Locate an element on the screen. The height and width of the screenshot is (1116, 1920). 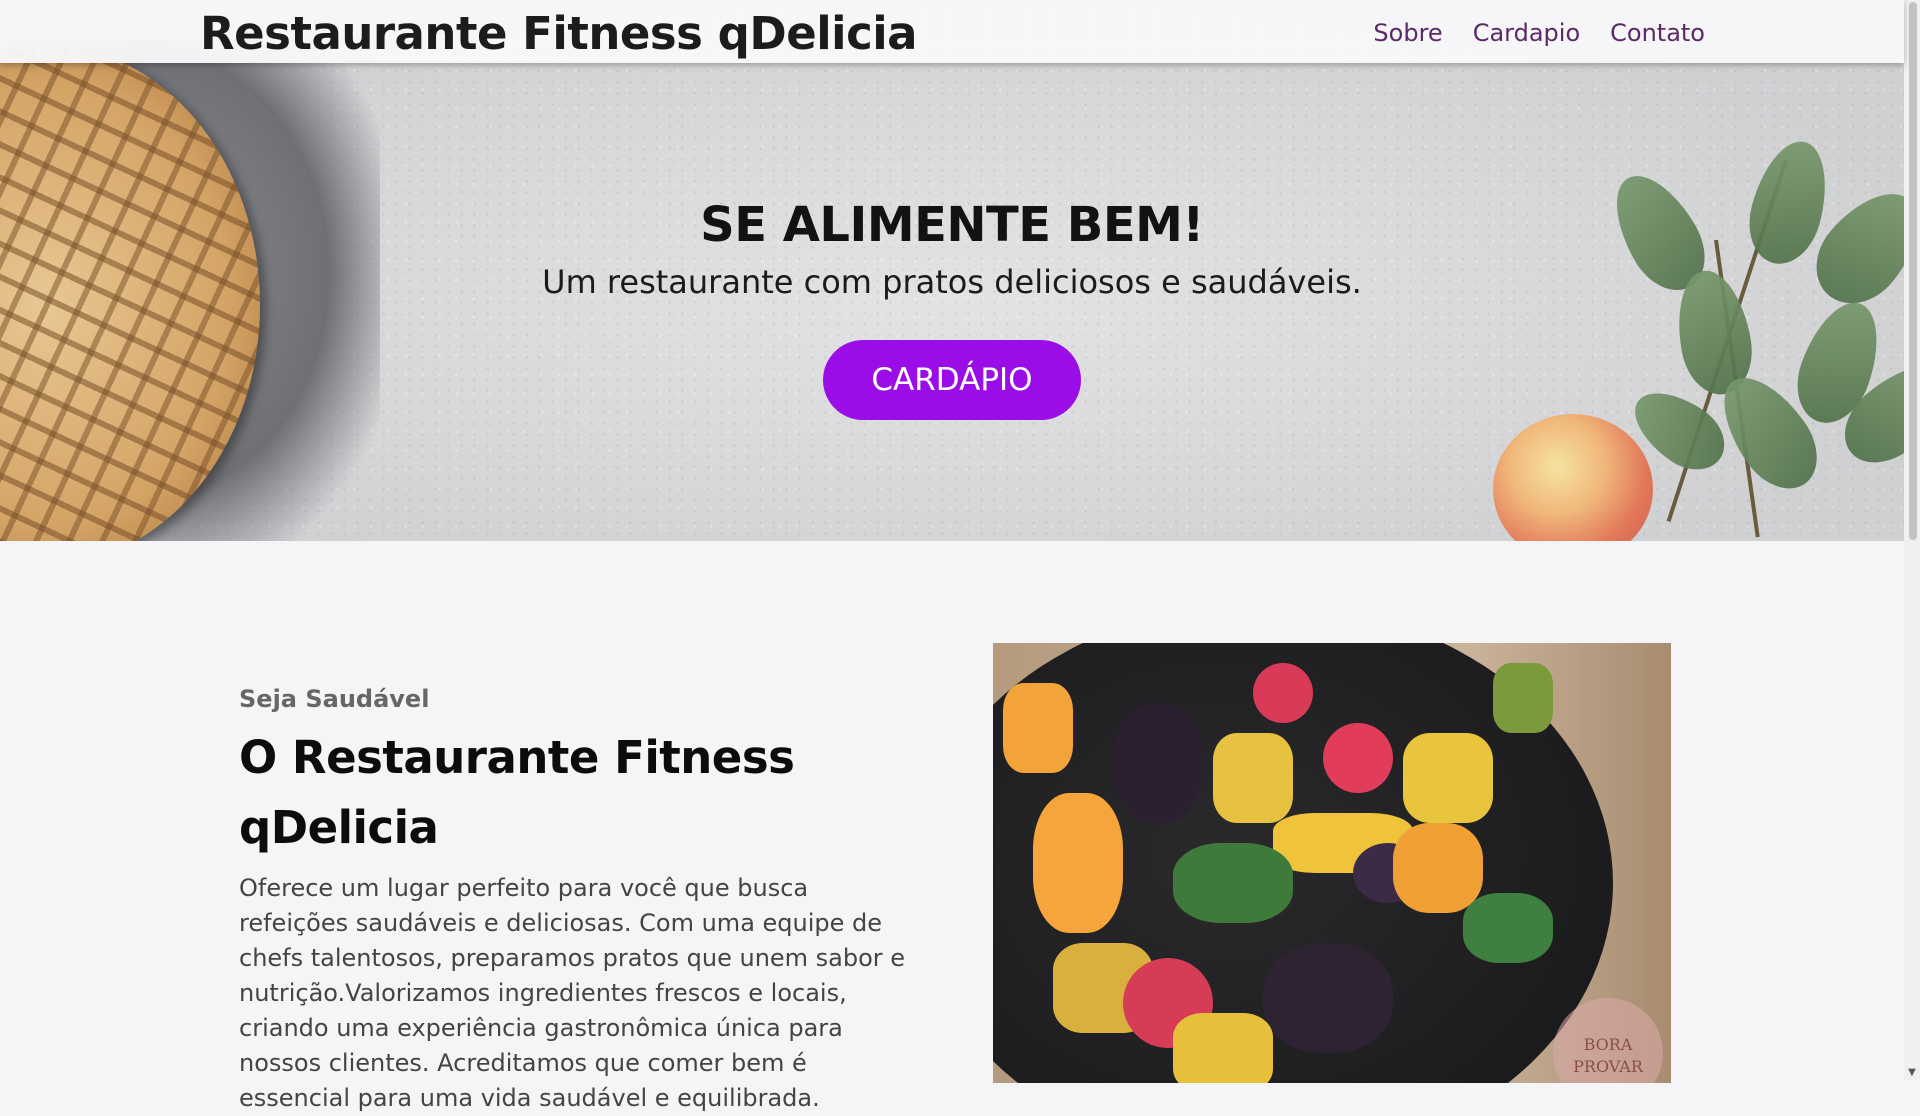
about-title: O Restaurante Fitness qDelicia is located at coordinates (579, 793).